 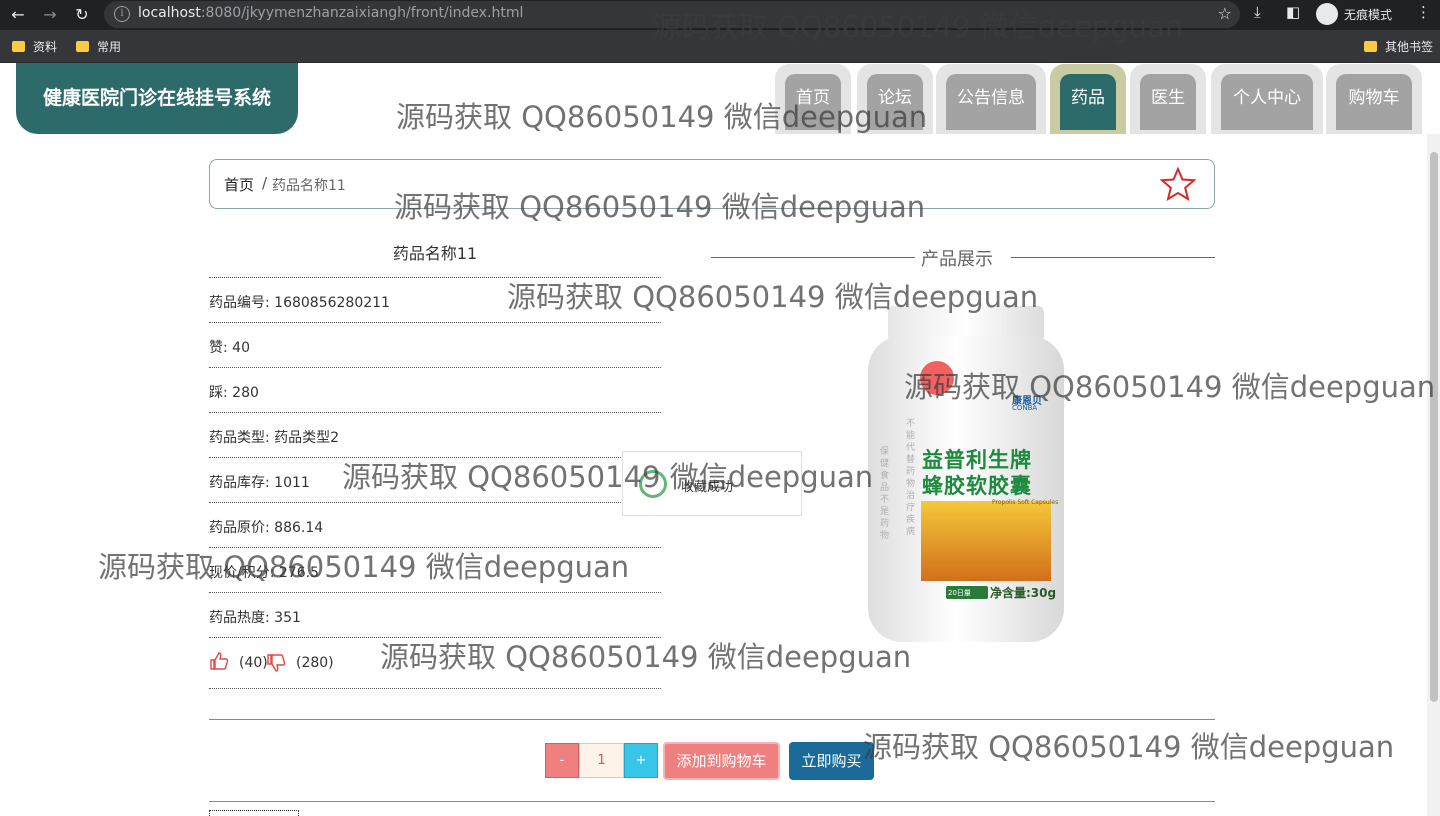 I want to click on detail-row: 药品类型: 药品类型2, so click(x=435, y=434).